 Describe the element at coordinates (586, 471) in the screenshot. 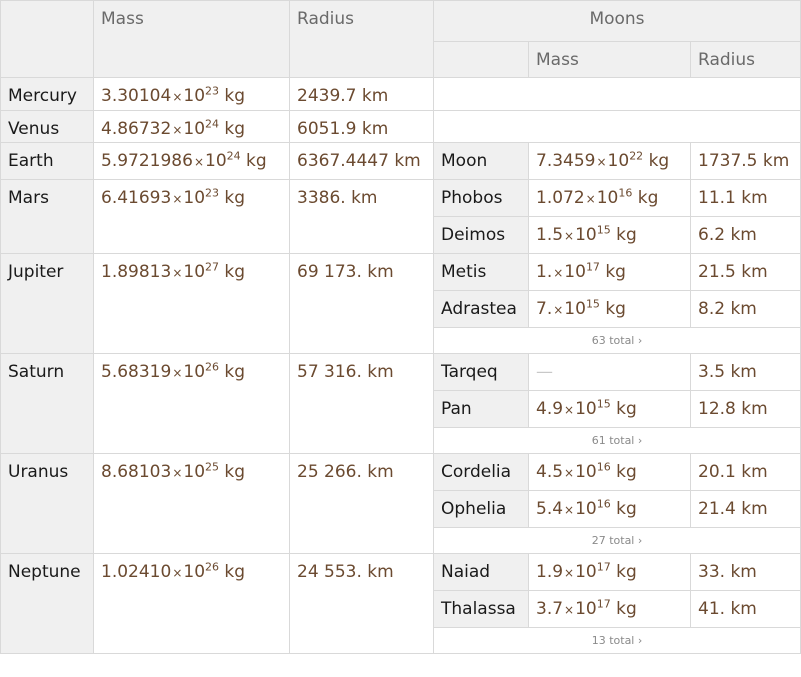

I see `moon-mass: 4.5×1016 kg` at that location.